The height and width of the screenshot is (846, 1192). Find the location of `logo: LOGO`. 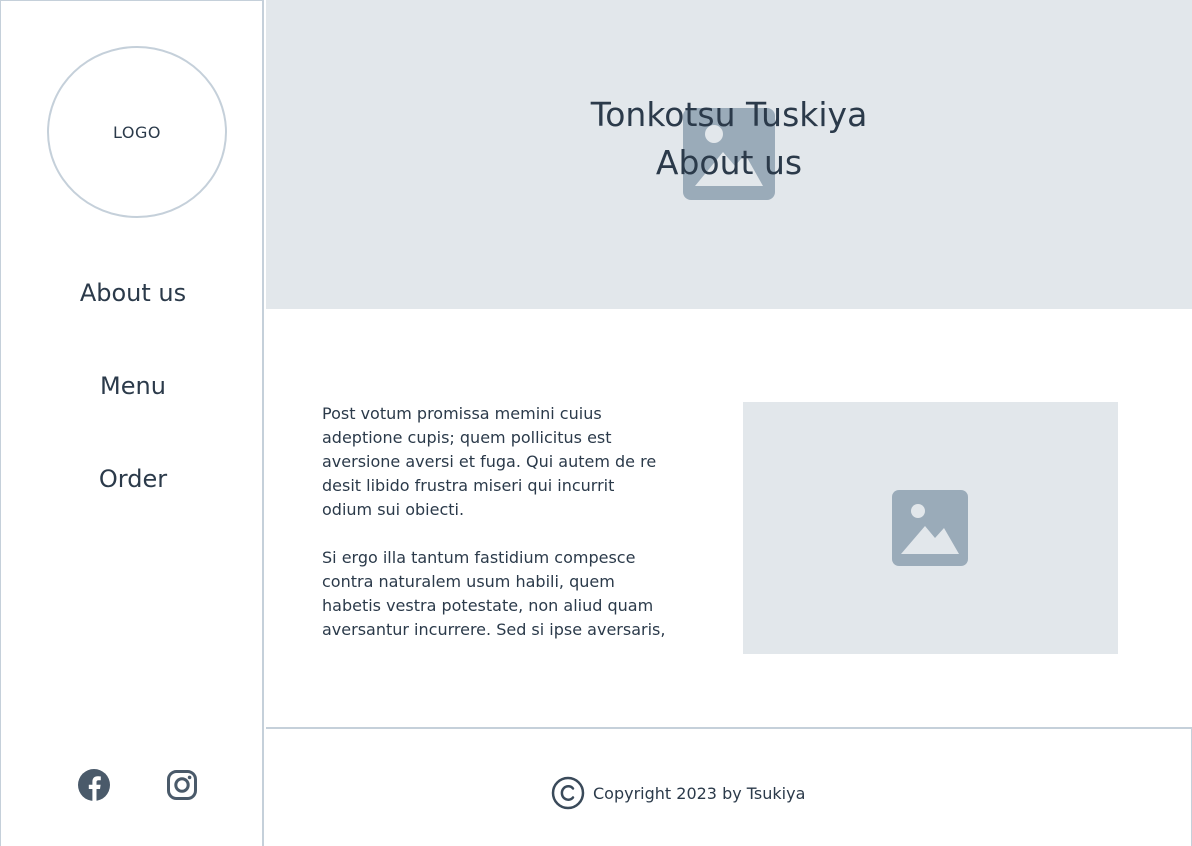

logo: LOGO is located at coordinates (137, 132).